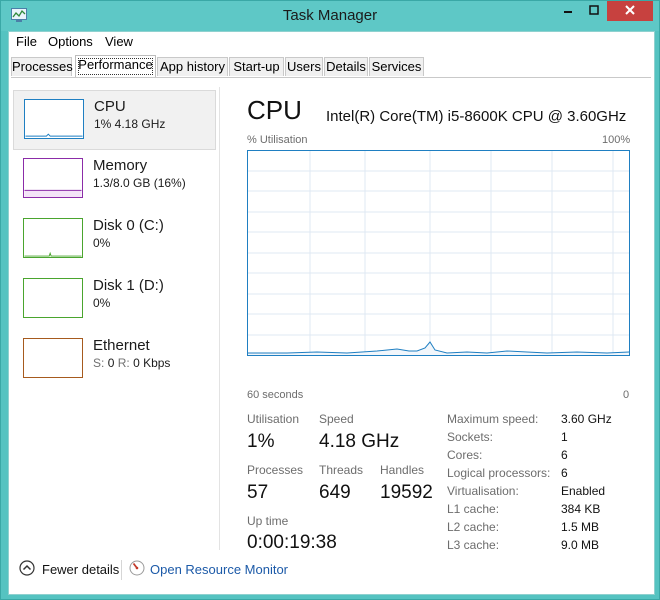 The image size is (660, 600). I want to click on ethernet-receive-value: 0 Kbps, so click(152, 363).